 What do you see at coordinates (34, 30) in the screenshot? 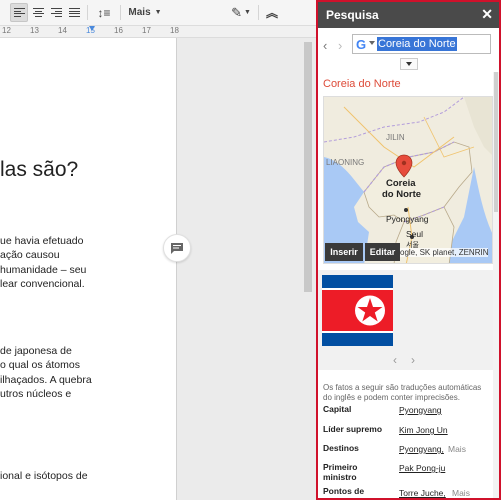
I see `ruler-tick: 13` at bounding box center [34, 30].